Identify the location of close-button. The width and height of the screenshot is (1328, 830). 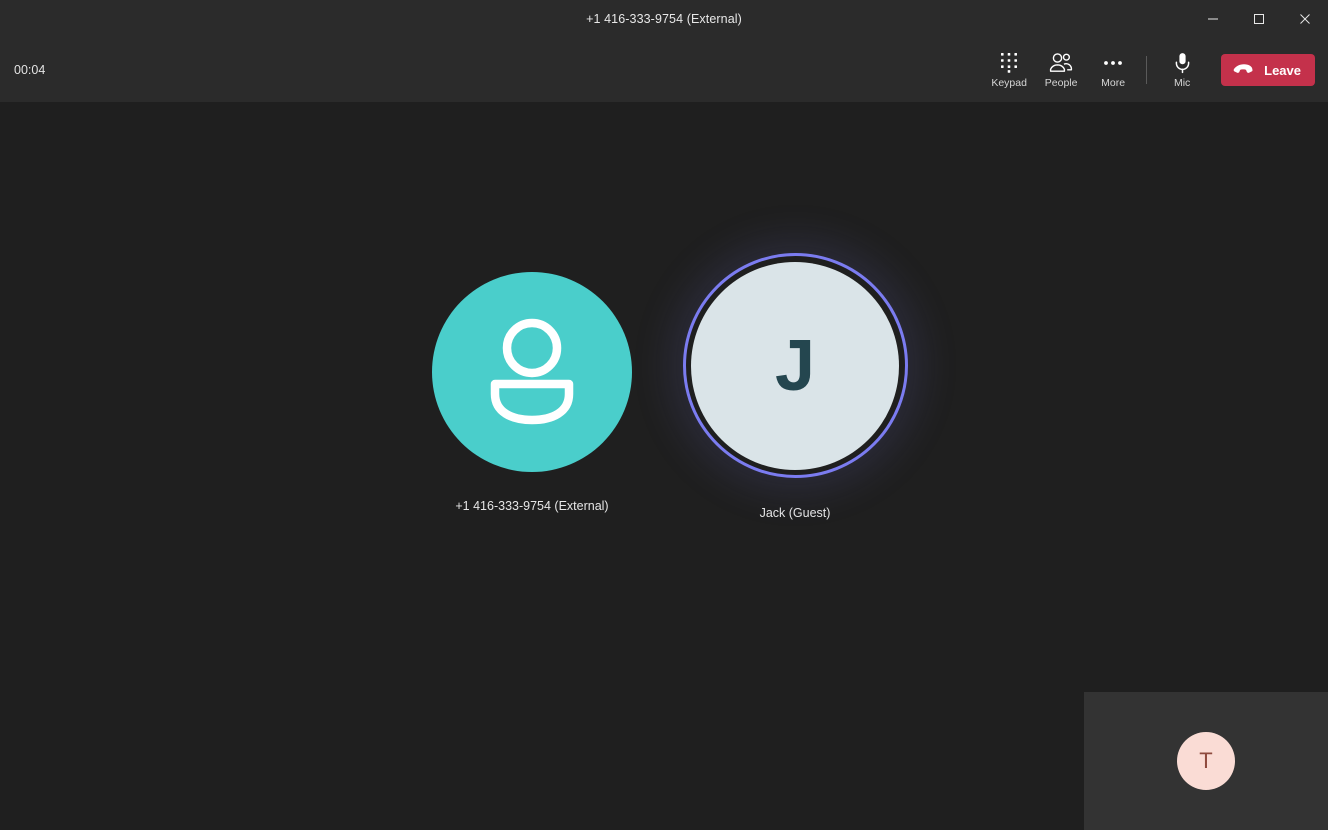
(1305, 19).